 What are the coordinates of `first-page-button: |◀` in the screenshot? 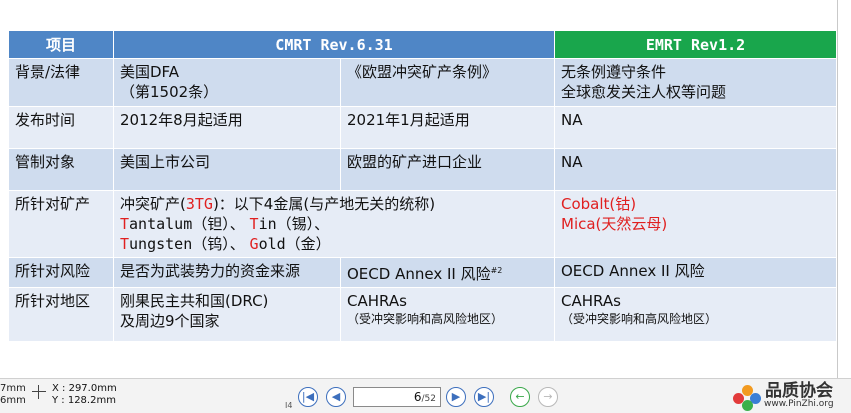 It's located at (308, 397).